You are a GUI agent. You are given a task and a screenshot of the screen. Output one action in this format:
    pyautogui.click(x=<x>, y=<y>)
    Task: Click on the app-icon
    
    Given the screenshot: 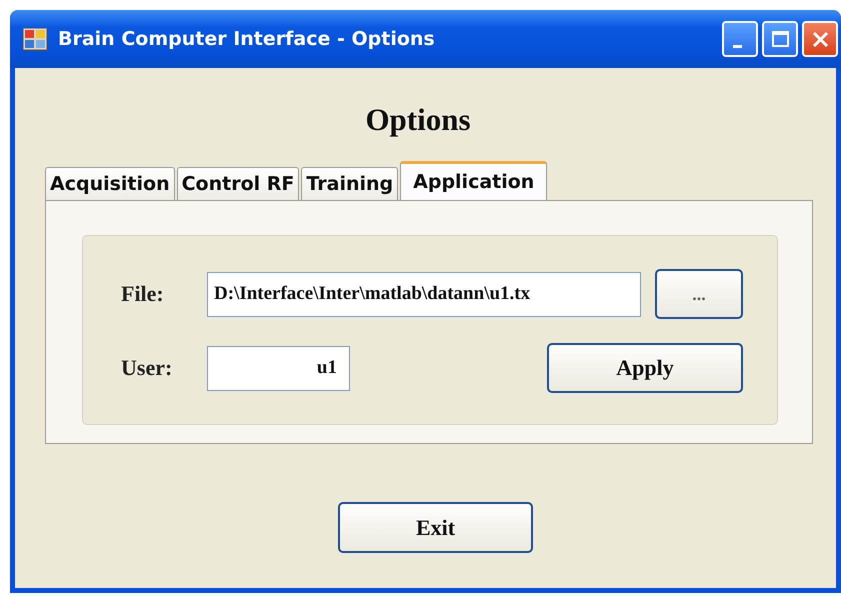 What is the action you would take?
    pyautogui.click(x=35, y=39)
    